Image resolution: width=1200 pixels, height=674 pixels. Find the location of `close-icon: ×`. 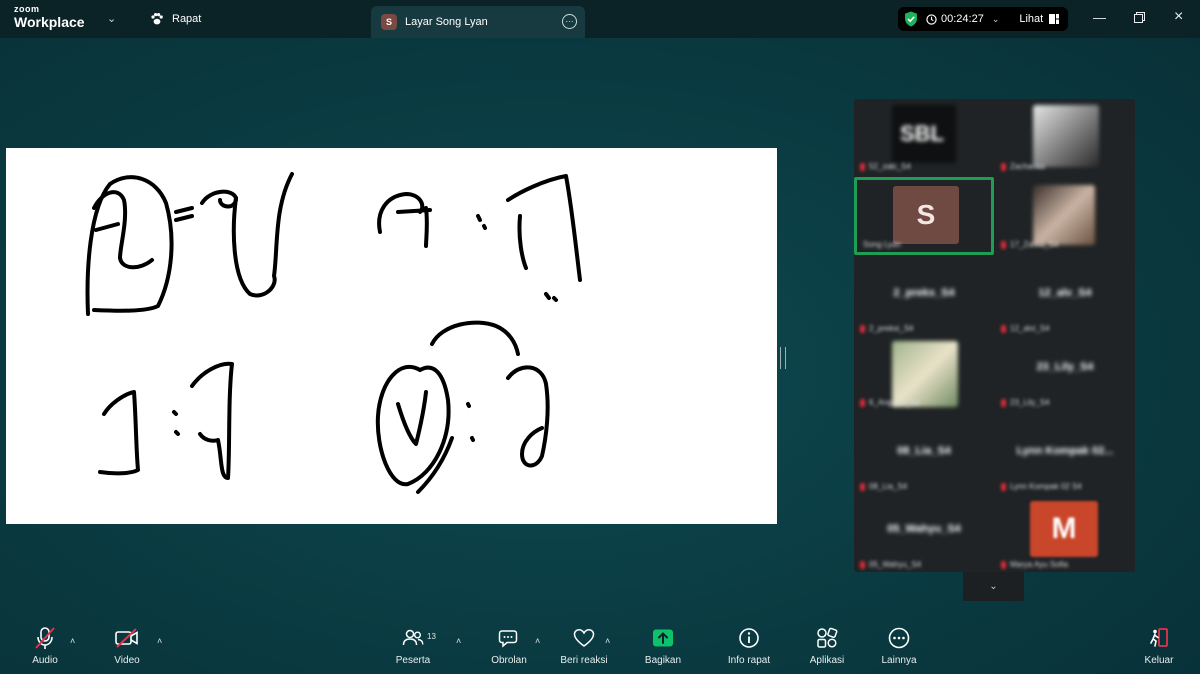

close-icon: × is located at coordinates (1178, 17).